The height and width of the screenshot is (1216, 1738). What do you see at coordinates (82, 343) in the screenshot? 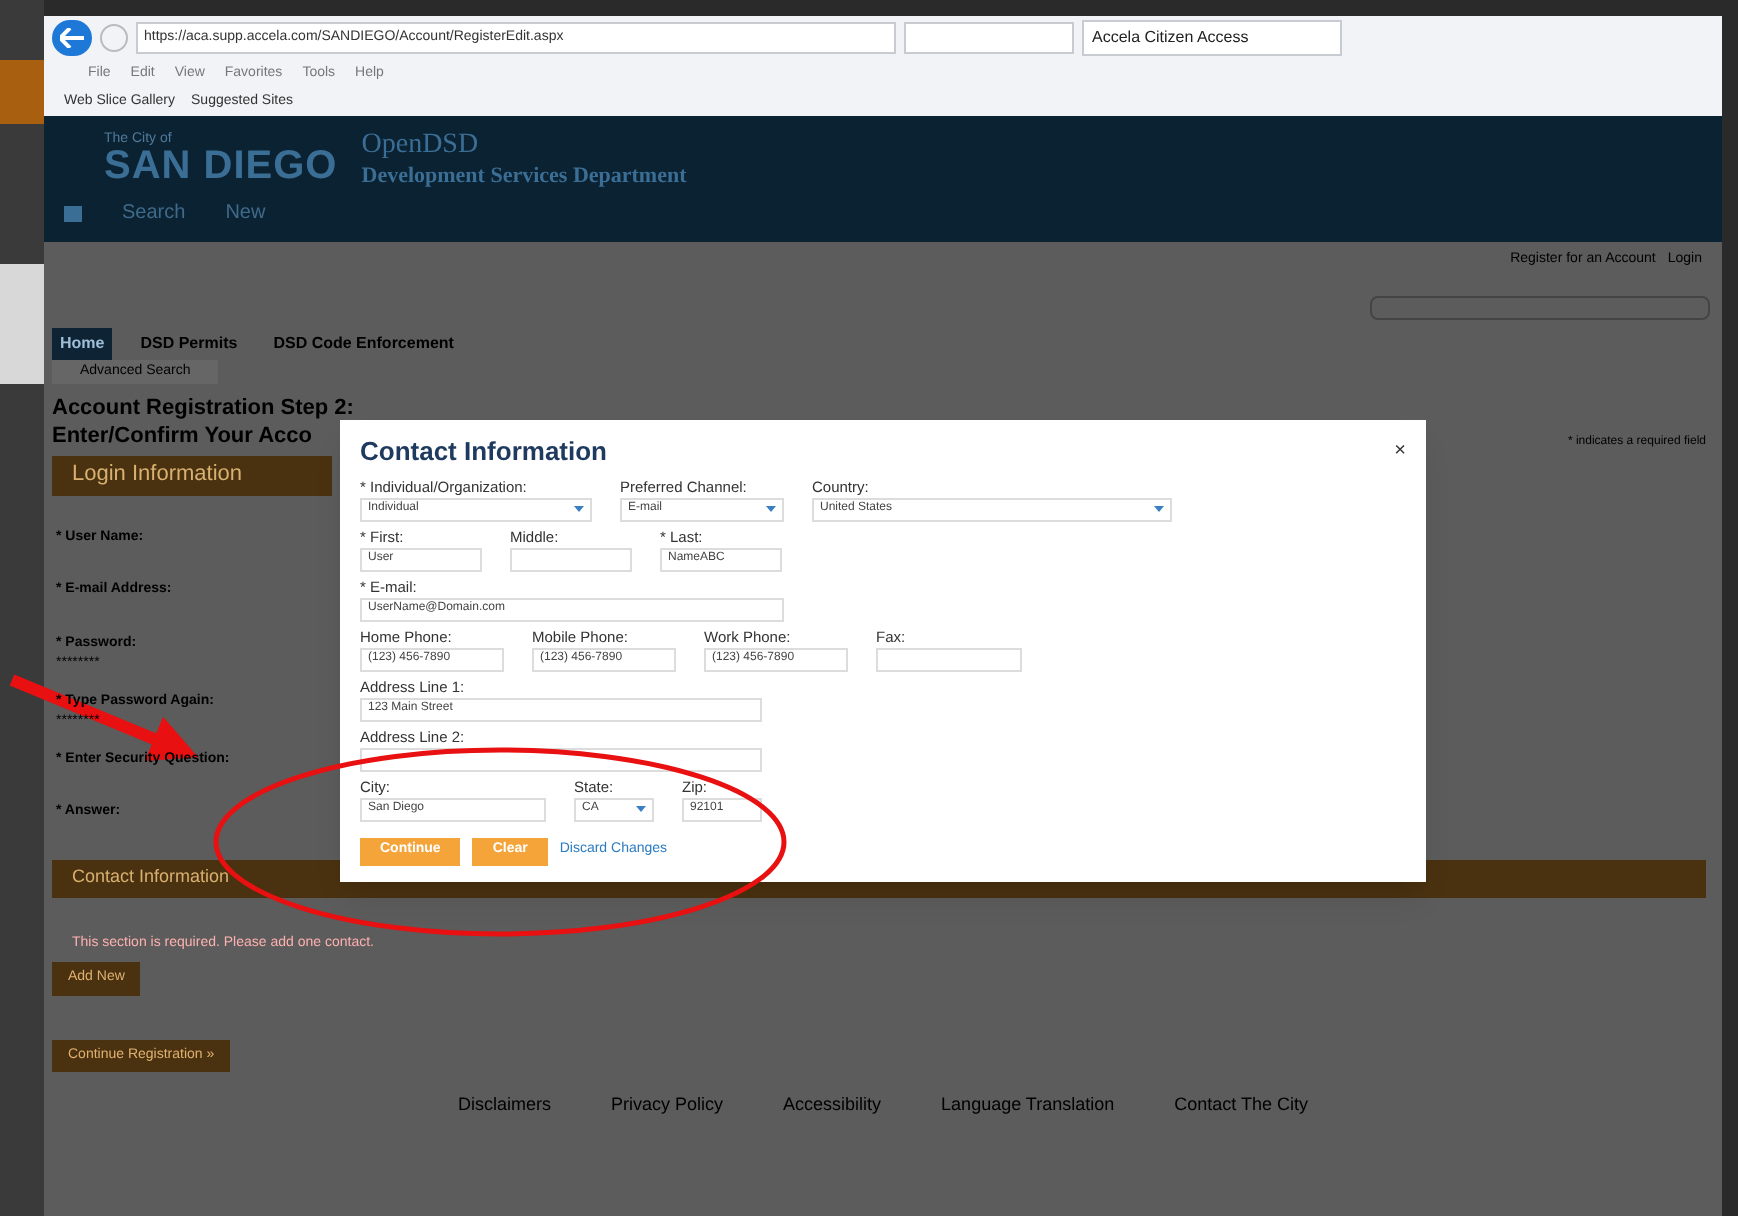
I see `tab: Home` at bounding box center [82, 343].